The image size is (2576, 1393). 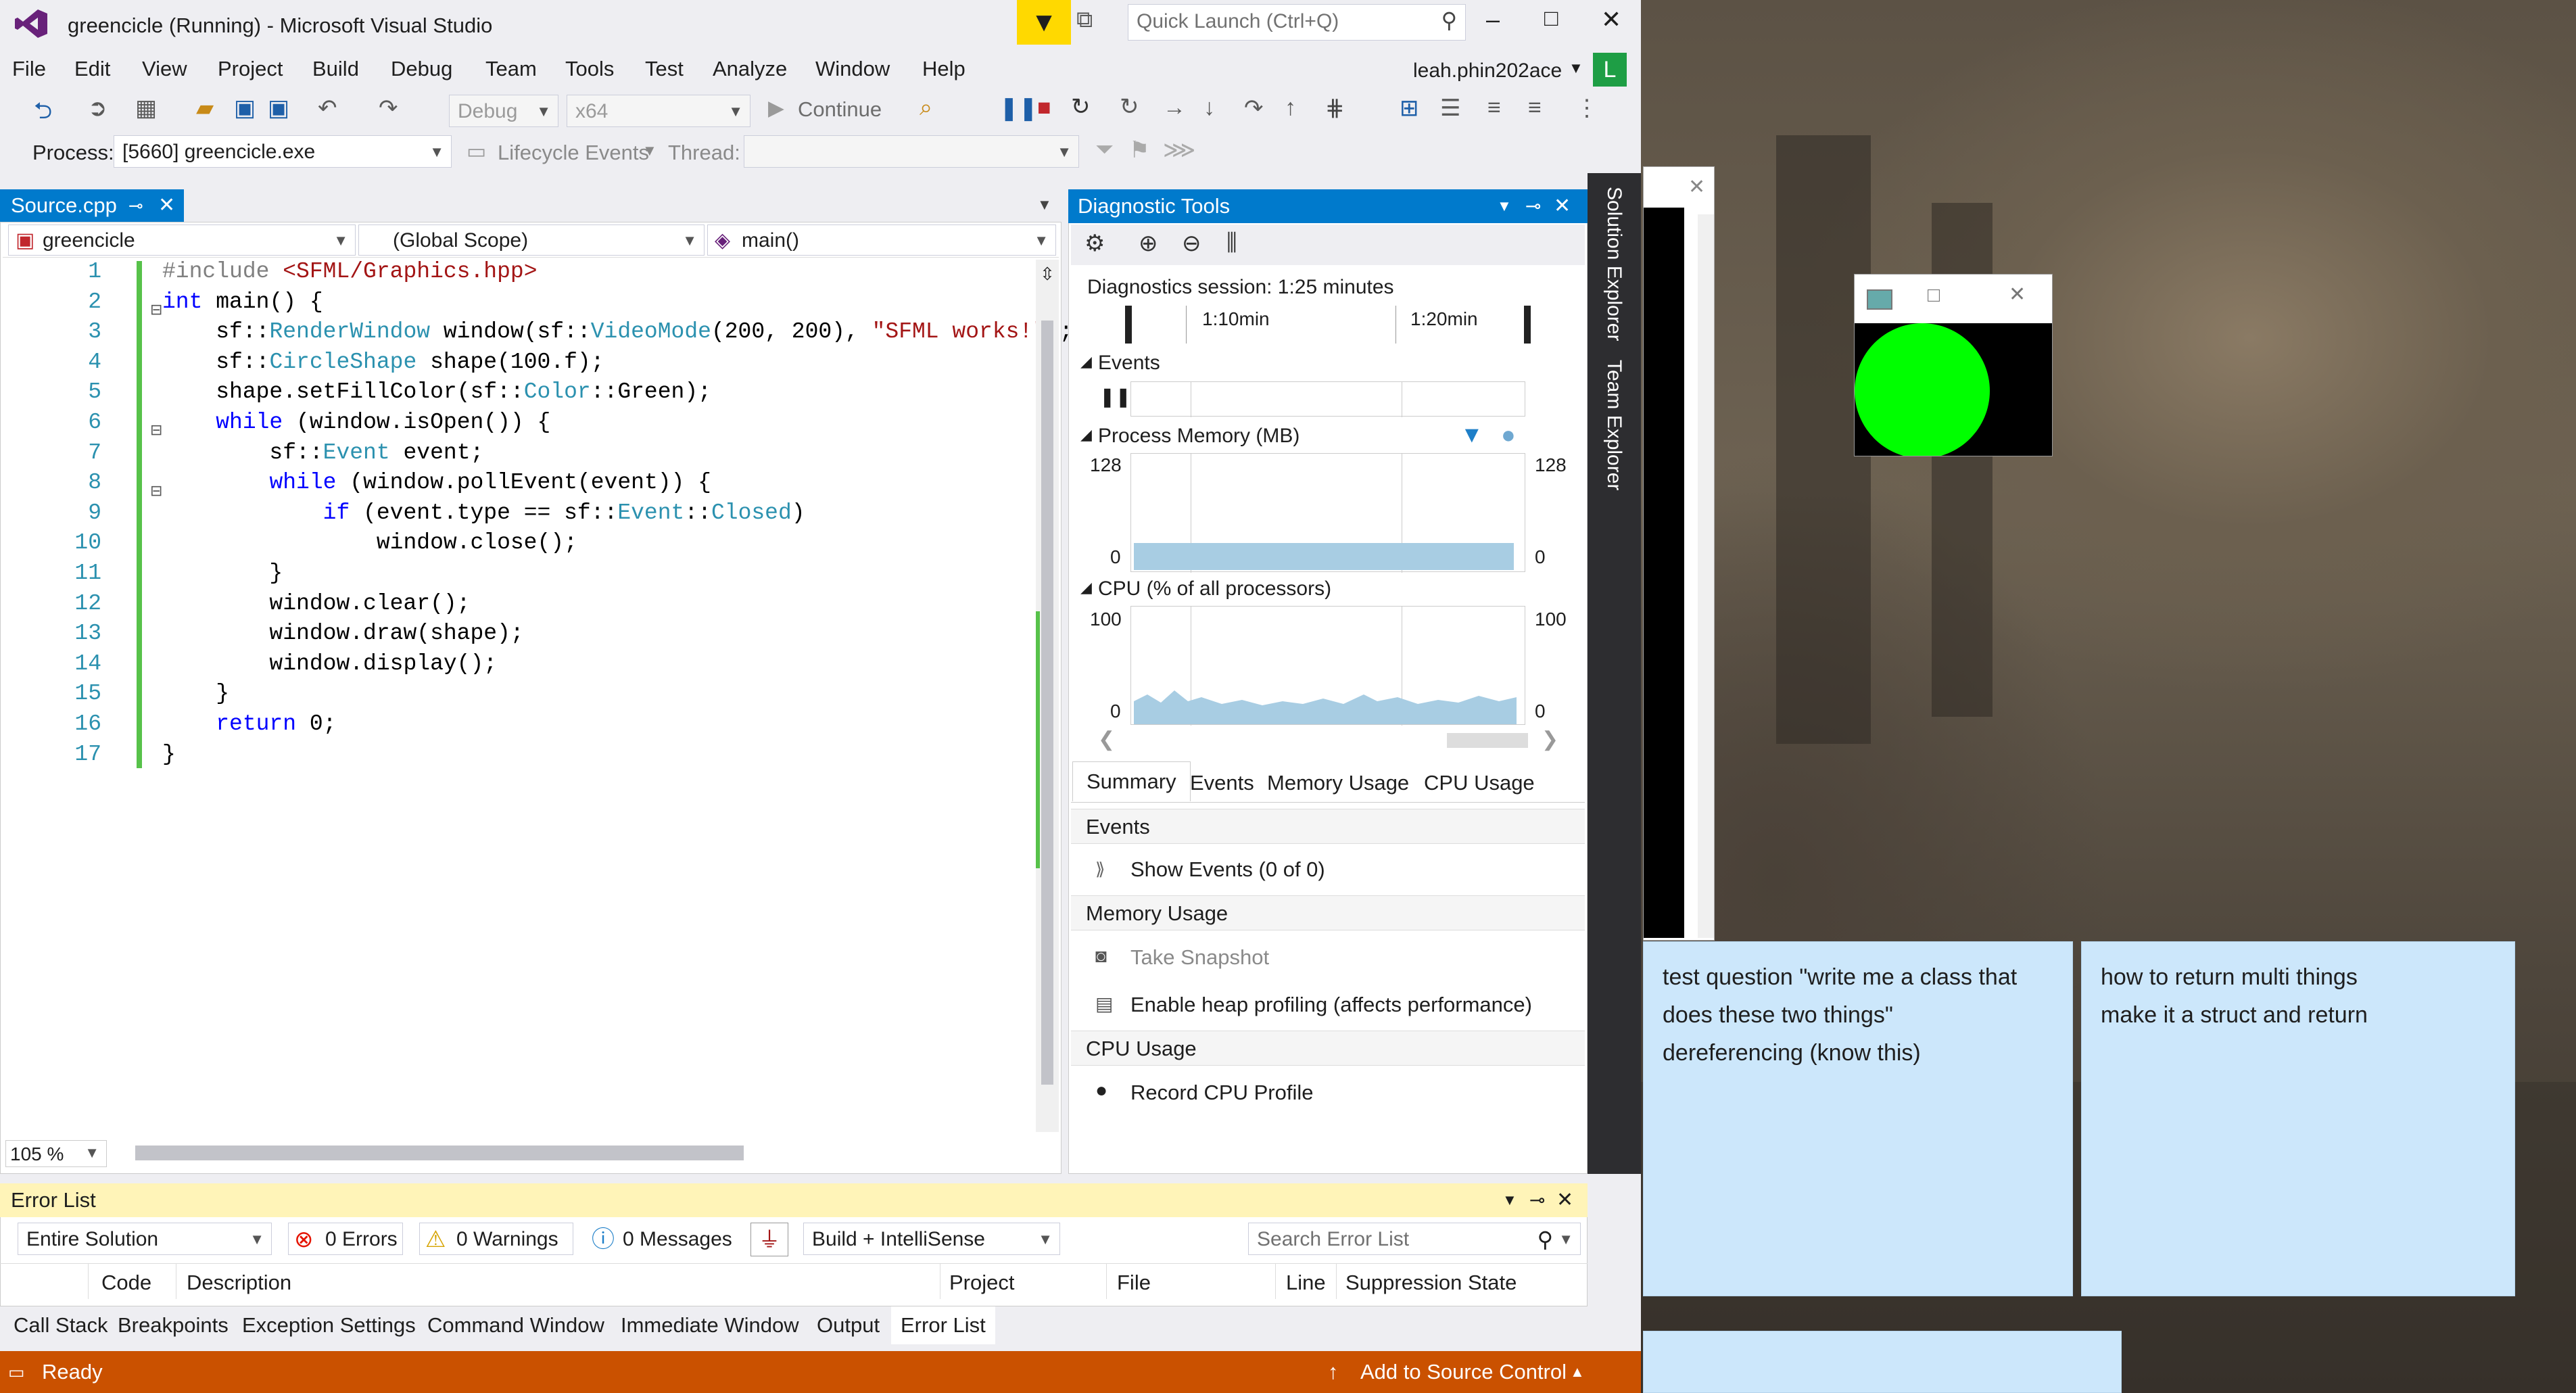 What do you see at coordinates (1254, 109) in the screenshot?
I see `step-over2-icon: ↷` at bounding box center [1254, 109].